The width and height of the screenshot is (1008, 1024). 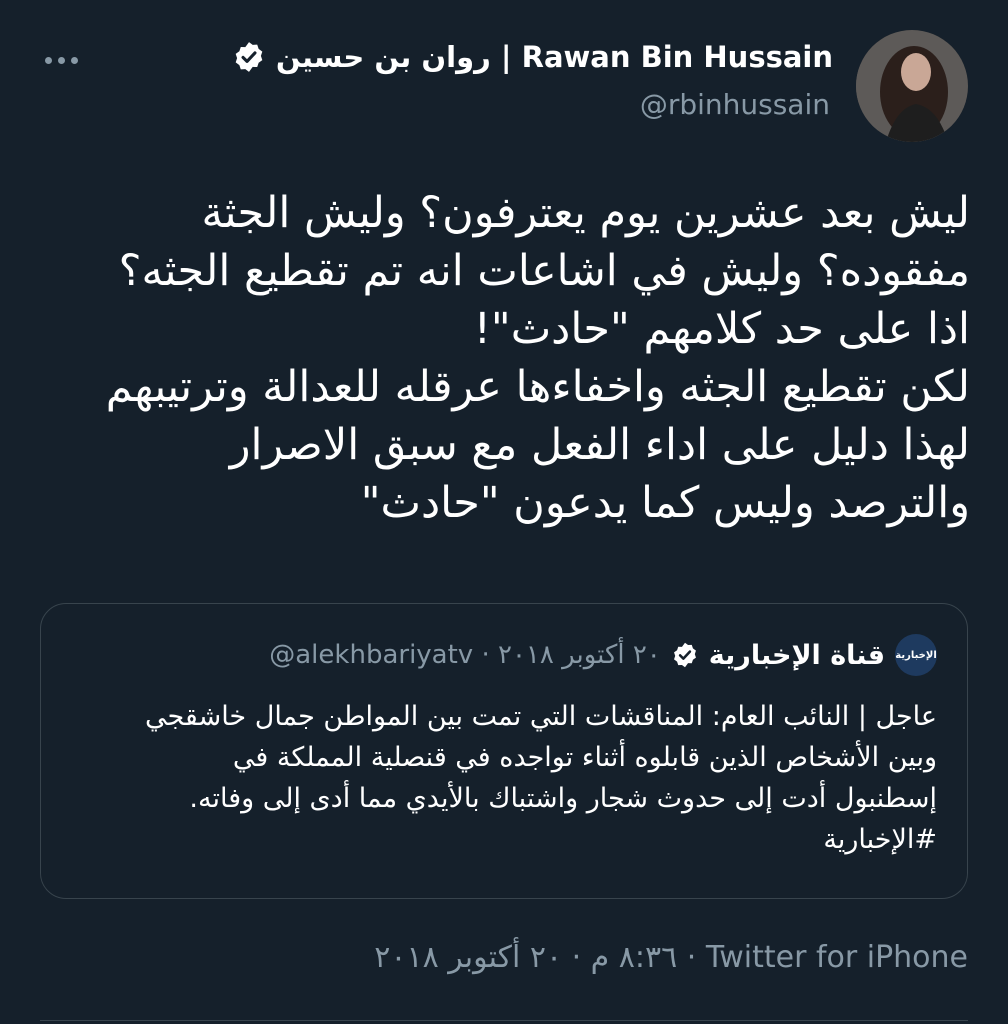 I want to click on divider, so click(x=504, y=1020).